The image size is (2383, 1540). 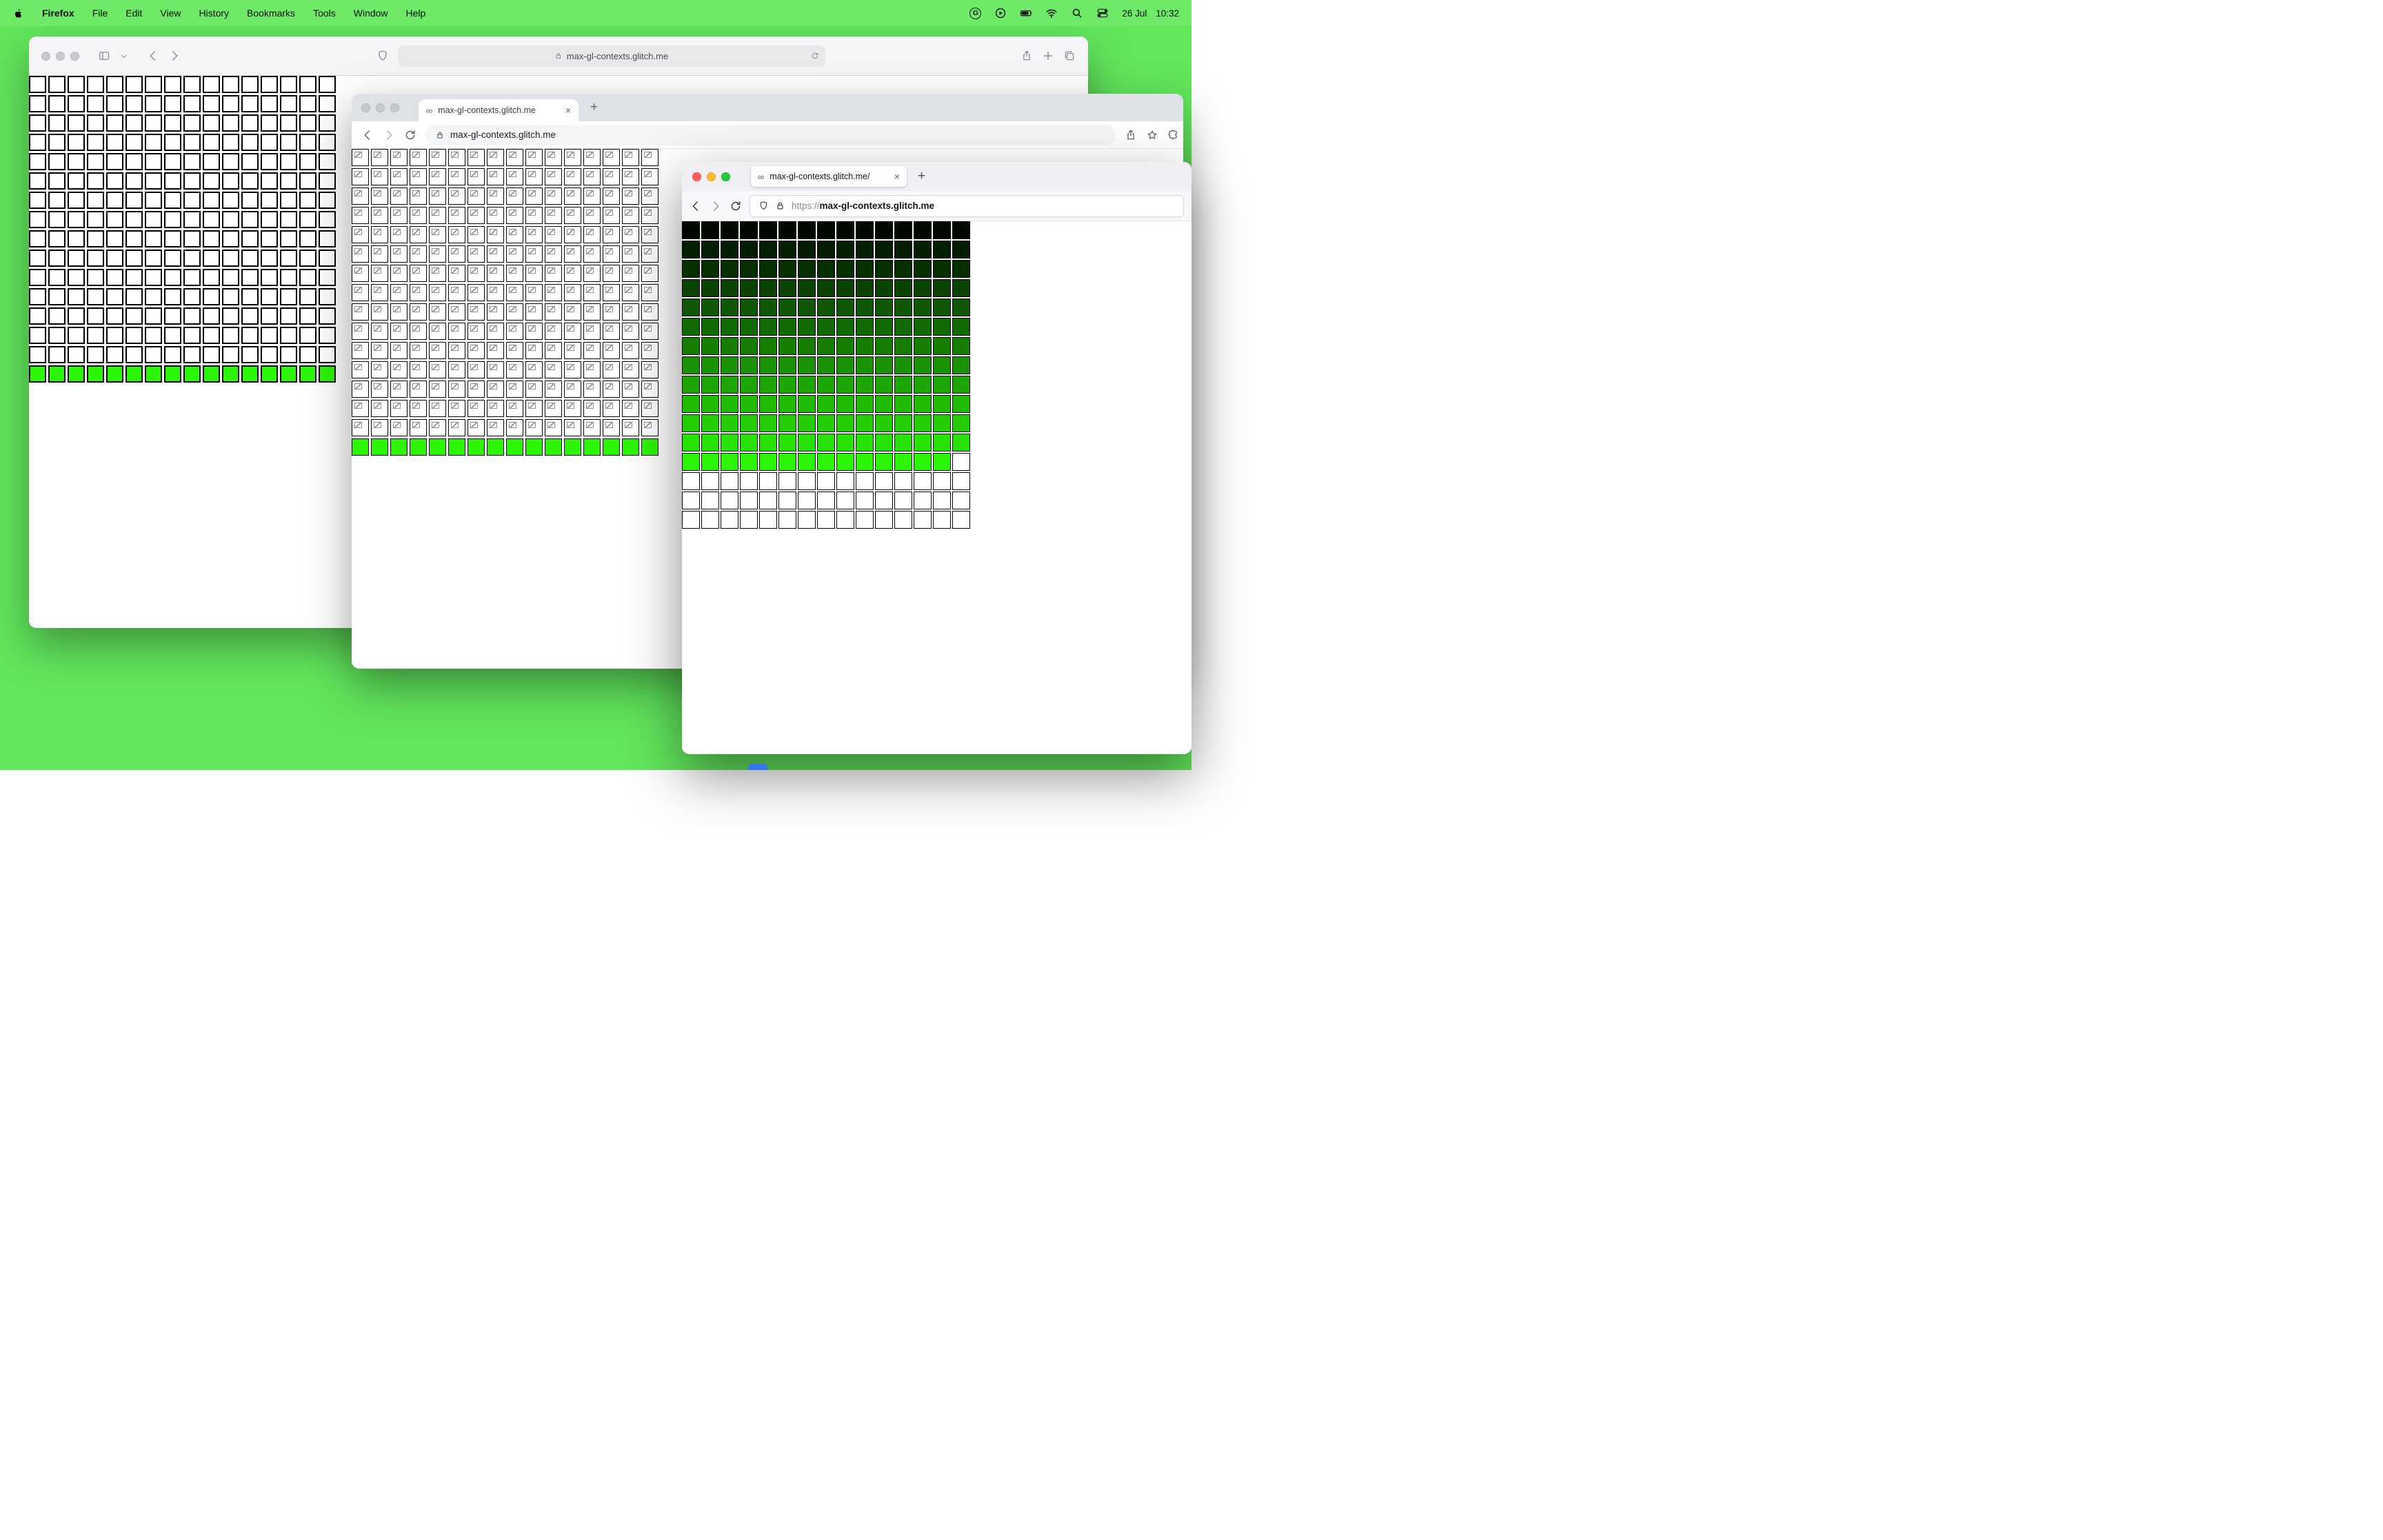 What do you see at coordinates (271, 14) in the screenshot?
I see `menu-item-bookmarks: Bookmarks` at bounding box center [271, 14].